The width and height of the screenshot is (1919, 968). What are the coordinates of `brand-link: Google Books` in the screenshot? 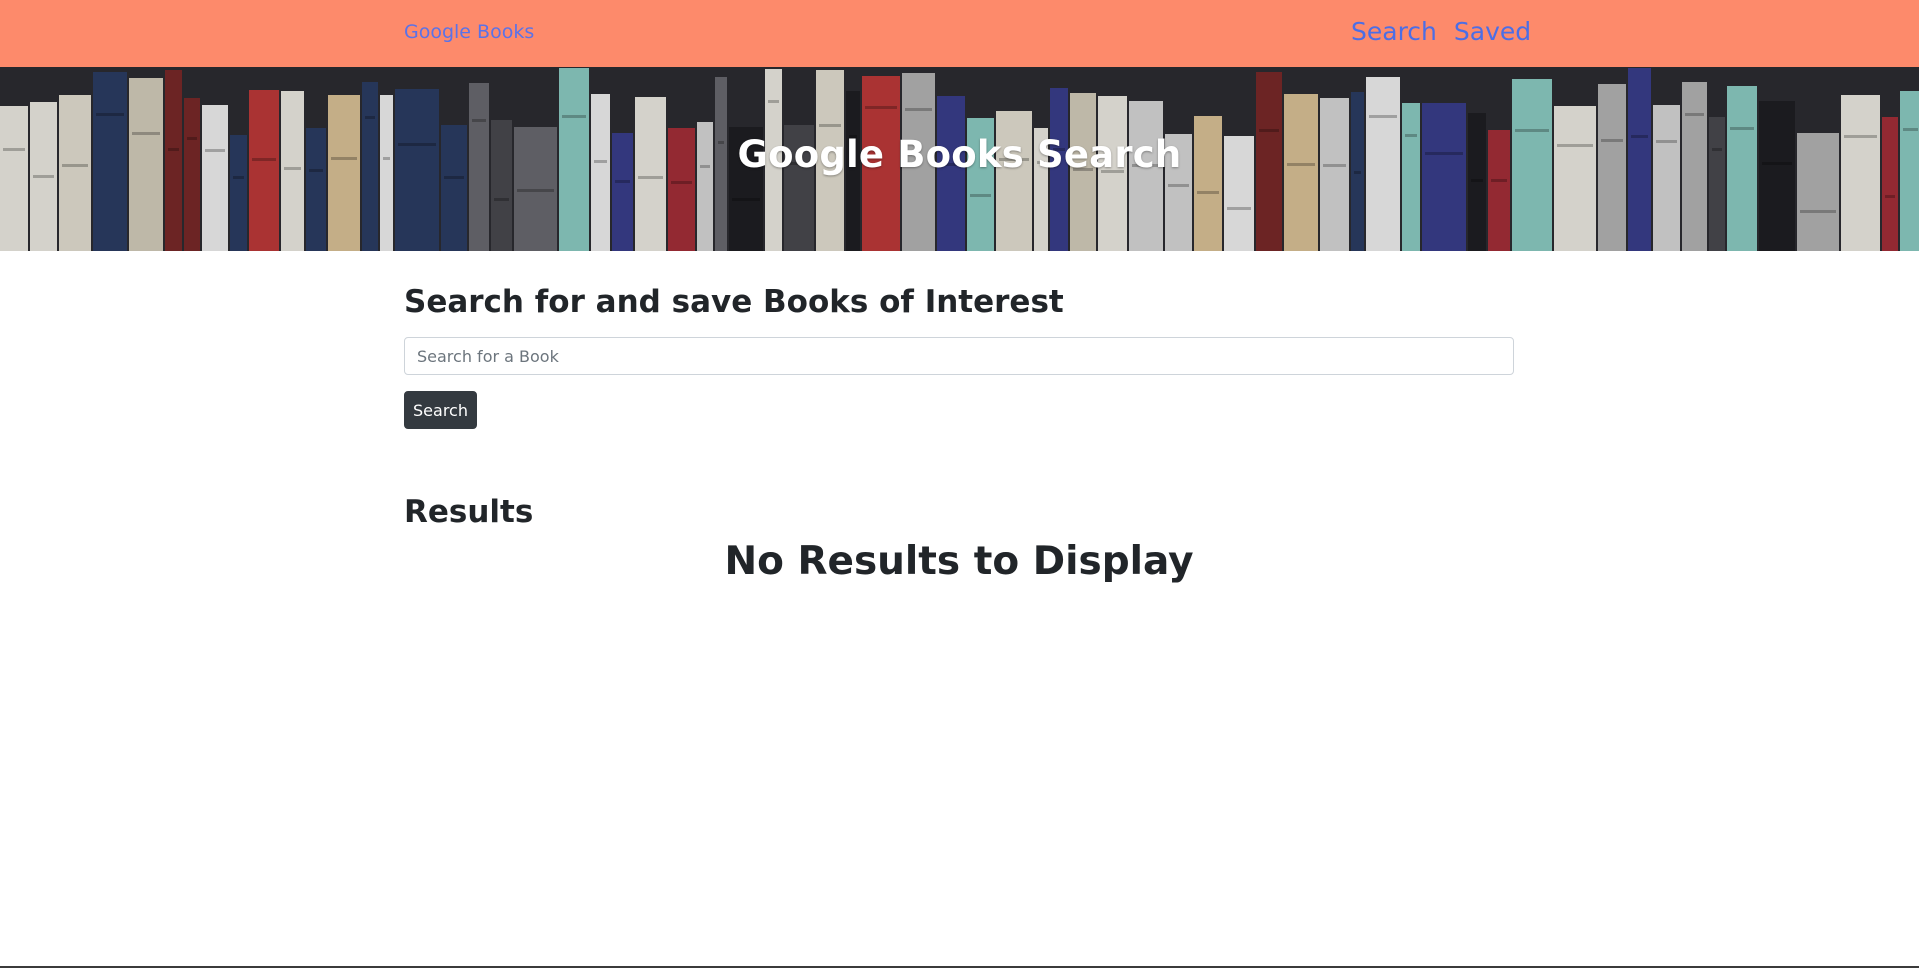 It's located at (469, 32).